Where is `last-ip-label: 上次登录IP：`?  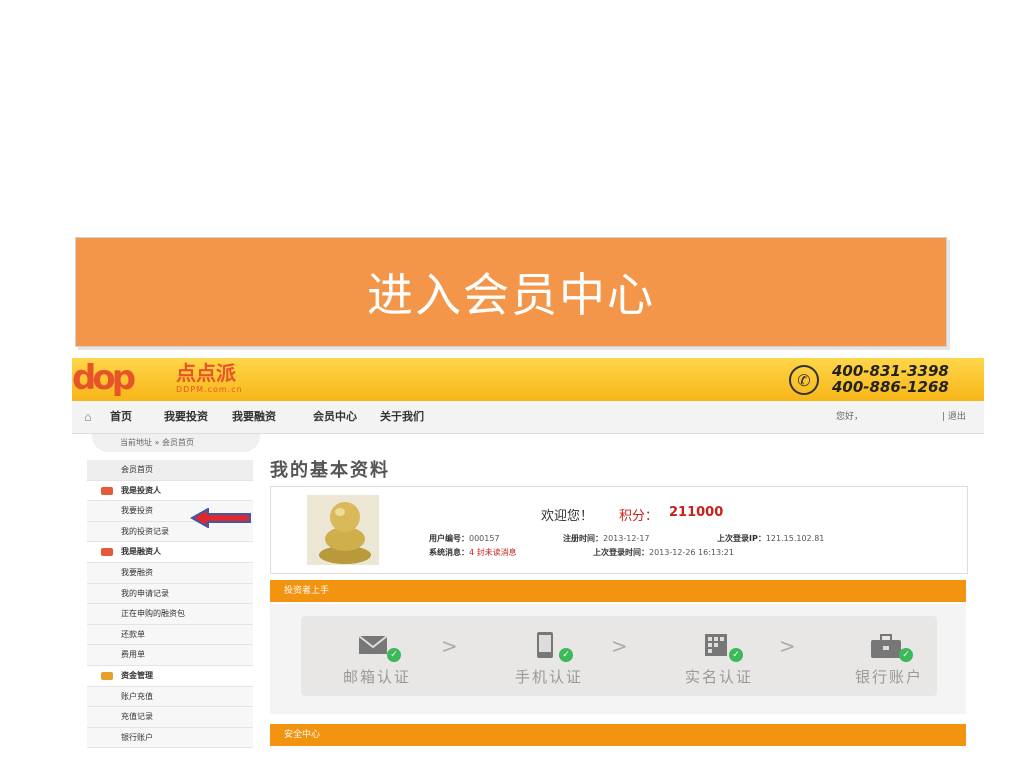 last-ip-label: 上次登录IP： is located at coordinates (741, 538).